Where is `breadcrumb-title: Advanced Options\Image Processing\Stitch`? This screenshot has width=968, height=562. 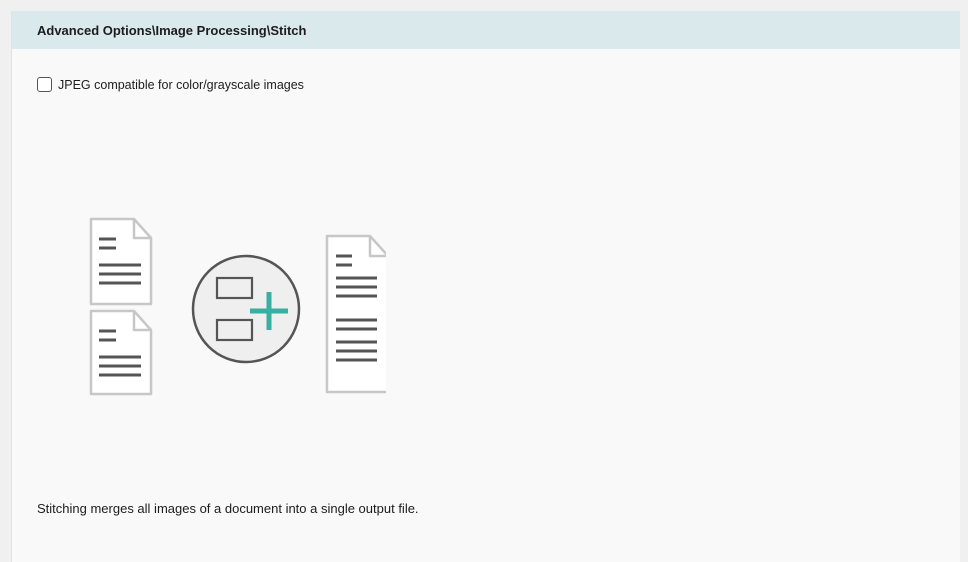
breadcrumb-title: Advanced Options\Image Processing\Stitch is located at coordinates (172, 30).